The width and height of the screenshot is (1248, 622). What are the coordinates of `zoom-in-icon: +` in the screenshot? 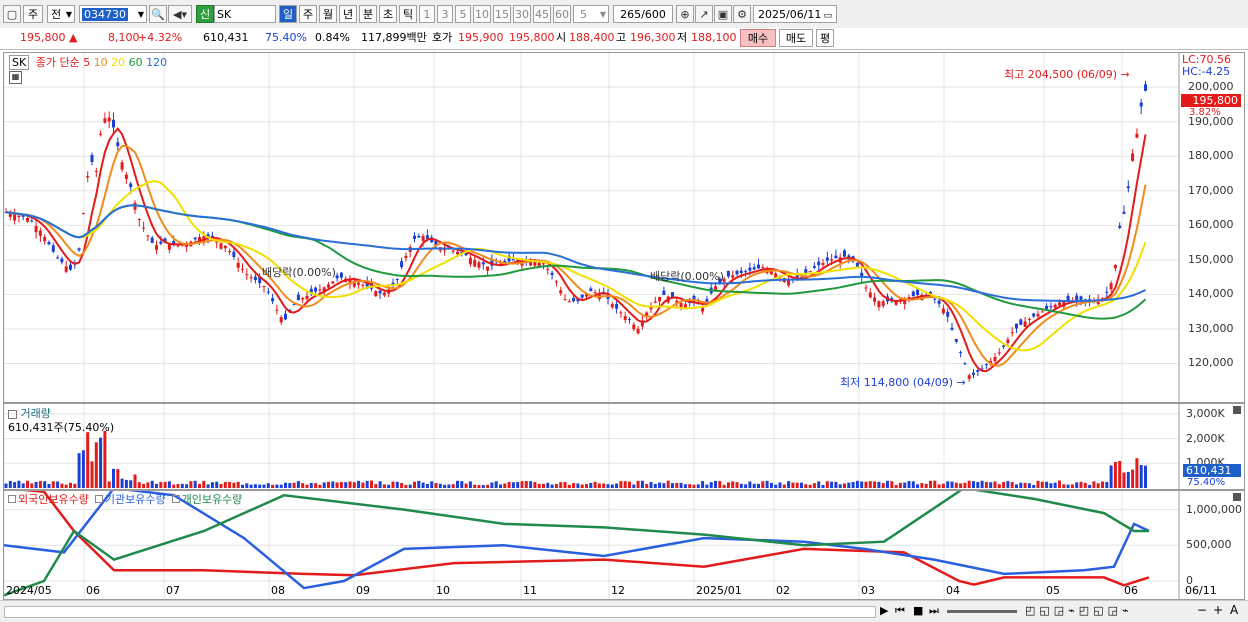 It's located at (1218, 610).